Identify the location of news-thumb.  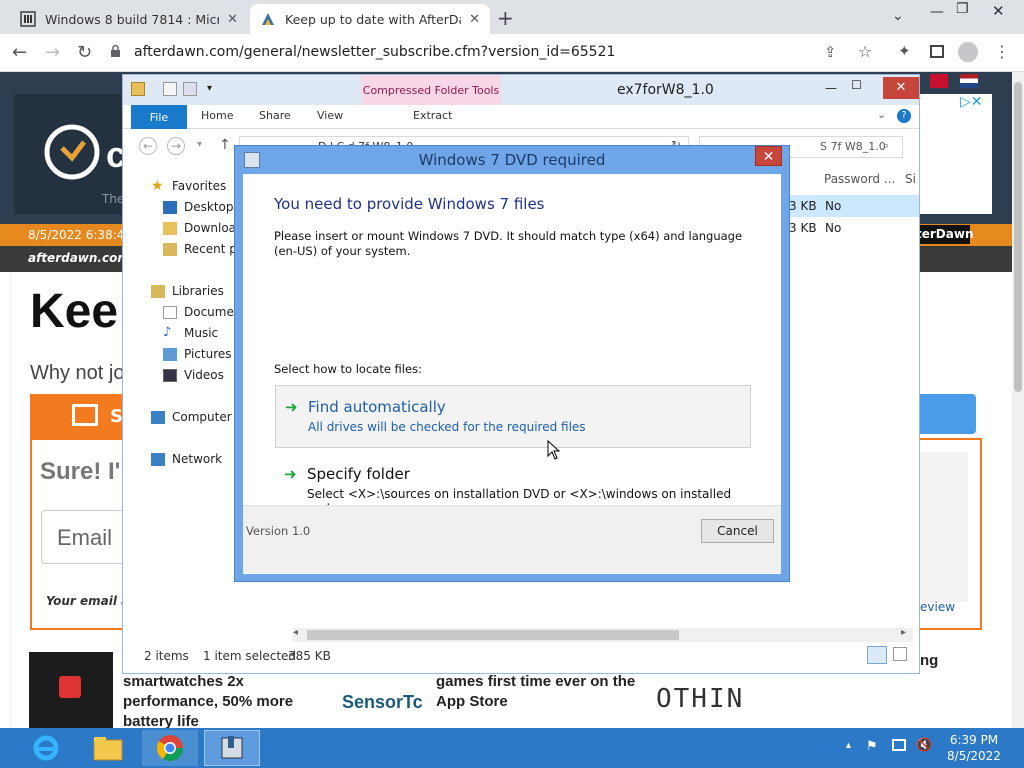
(71, 690).